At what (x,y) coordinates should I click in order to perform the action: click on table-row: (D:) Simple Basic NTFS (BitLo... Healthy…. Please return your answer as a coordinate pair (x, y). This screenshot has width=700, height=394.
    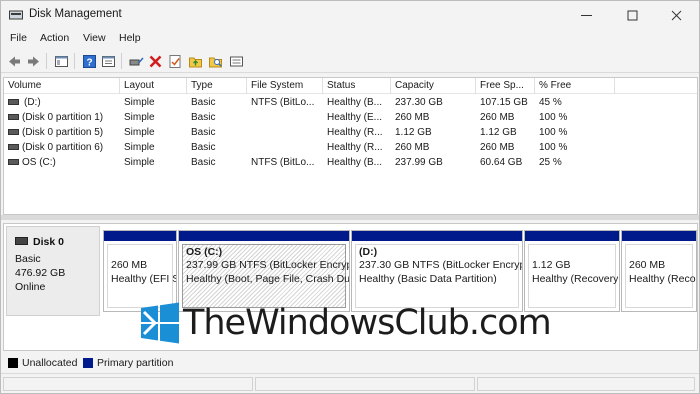
    Looking at the image, I should click on (350, 102).